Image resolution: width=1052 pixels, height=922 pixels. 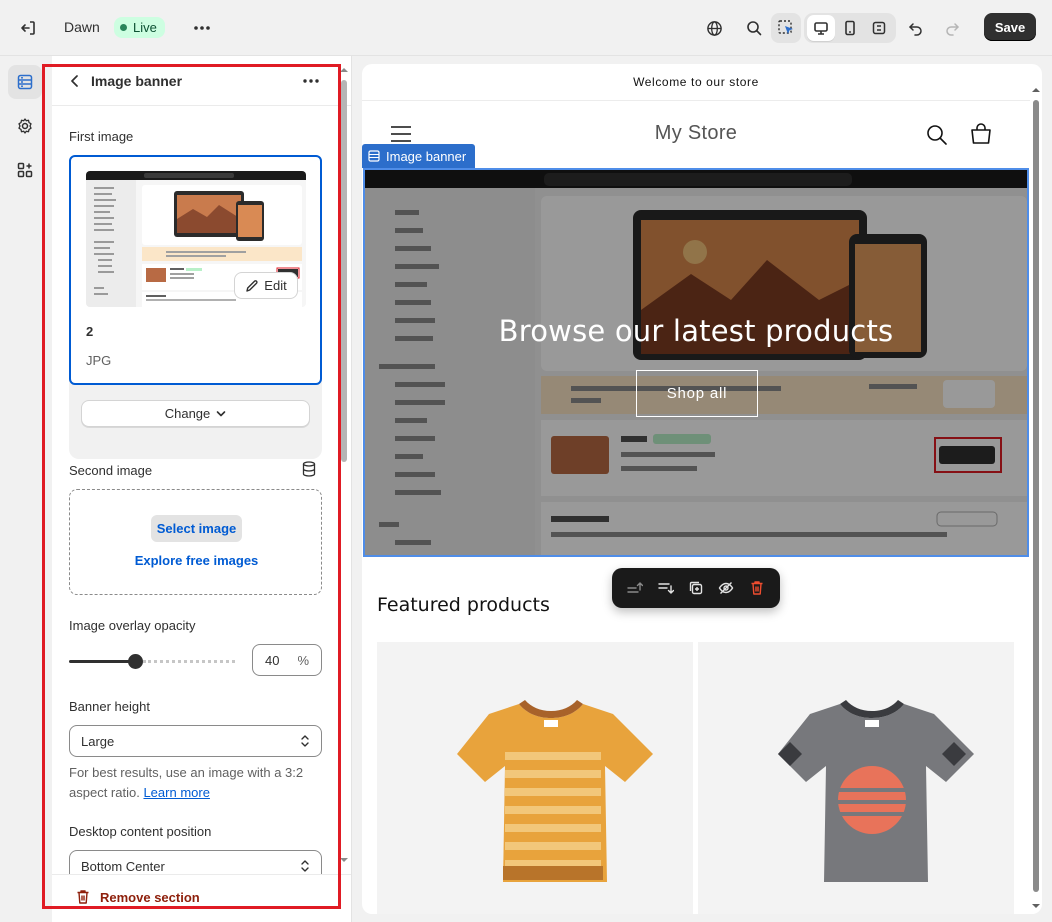 I want to click on desktop-position-value: Bottom Center, so click(x=123, y=866).